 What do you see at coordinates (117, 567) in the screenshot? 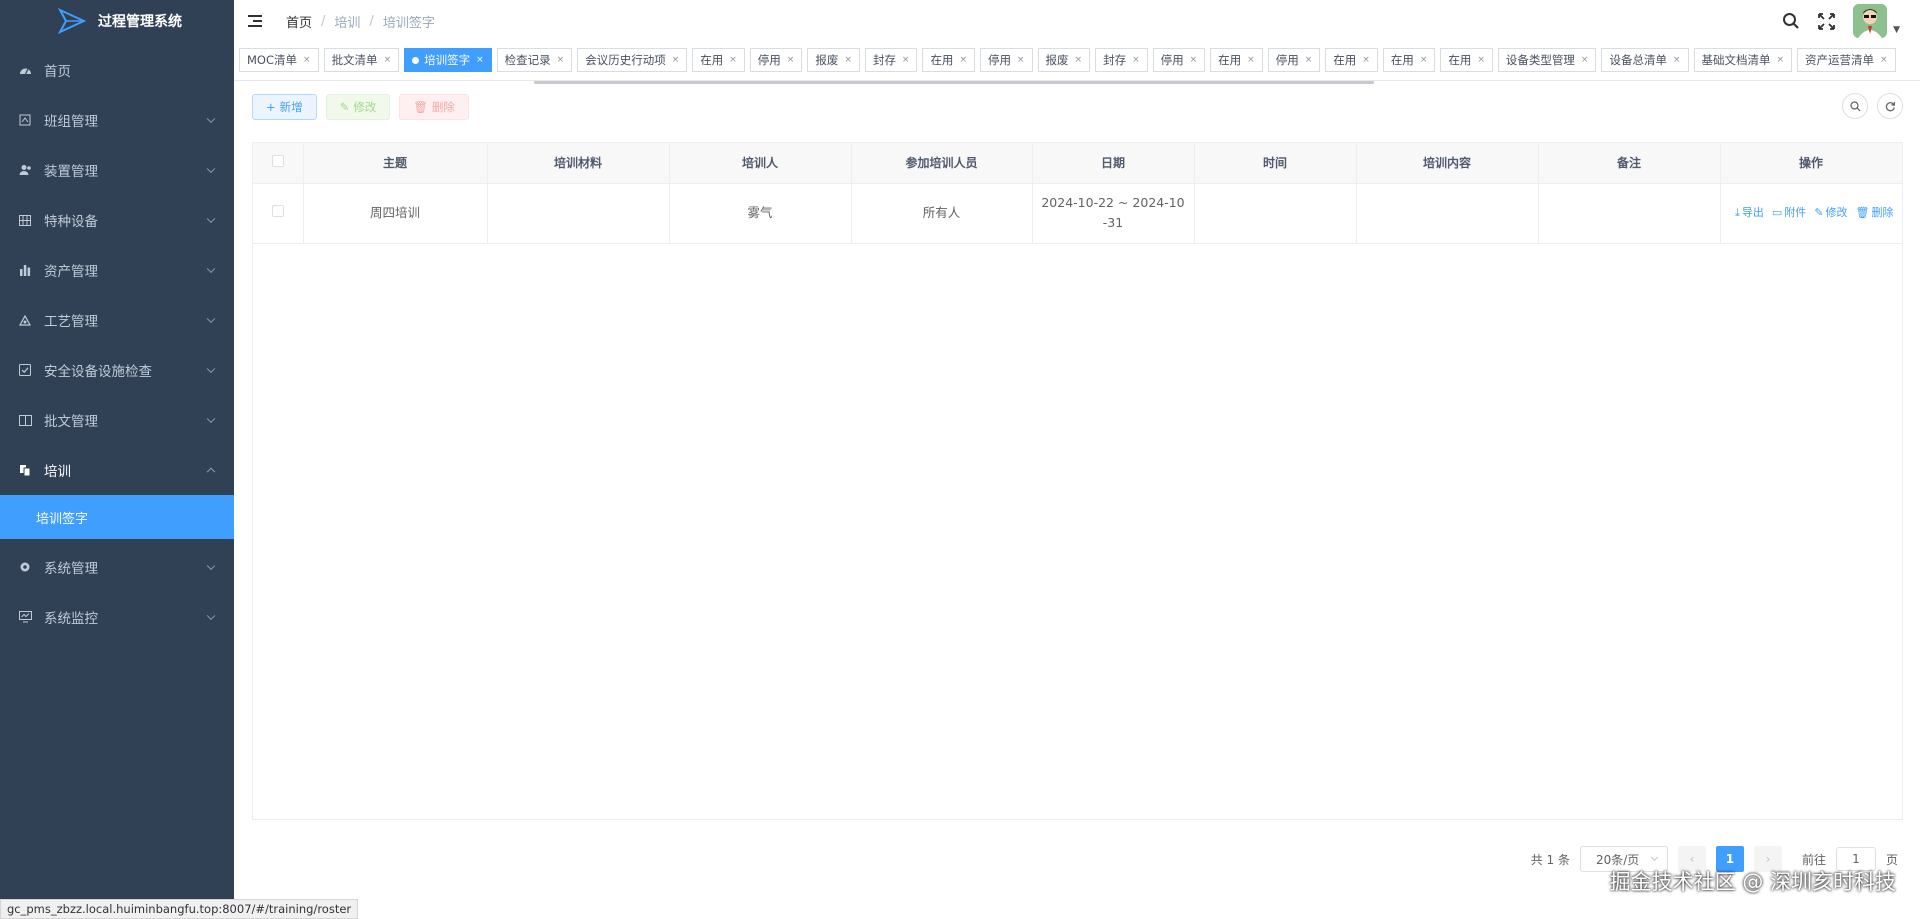
I see `sidebar-item-system: 系统管理` at bounding box center [117, 567].